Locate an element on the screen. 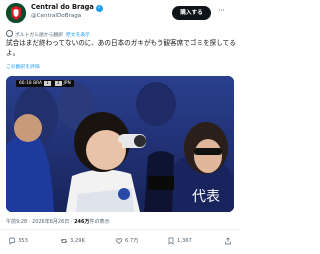 The height and width of the screenshot is (254, 320). reply-count: 353 is located at coordinates (23, 241).